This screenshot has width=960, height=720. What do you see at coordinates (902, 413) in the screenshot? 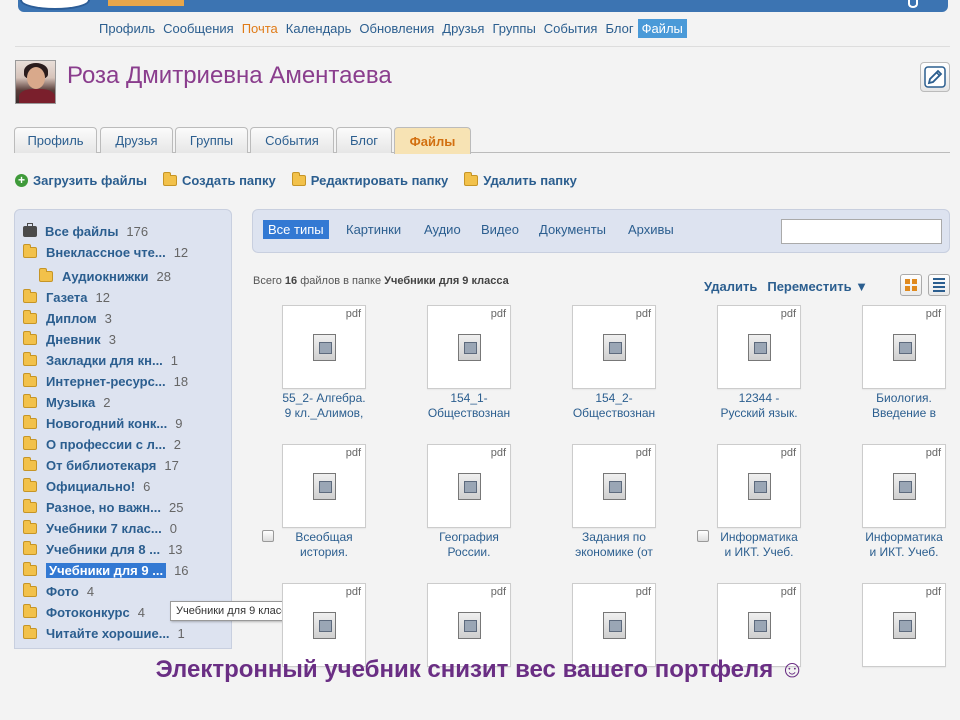
I see `file-name: Введение в` at bounding box center [902, 413].